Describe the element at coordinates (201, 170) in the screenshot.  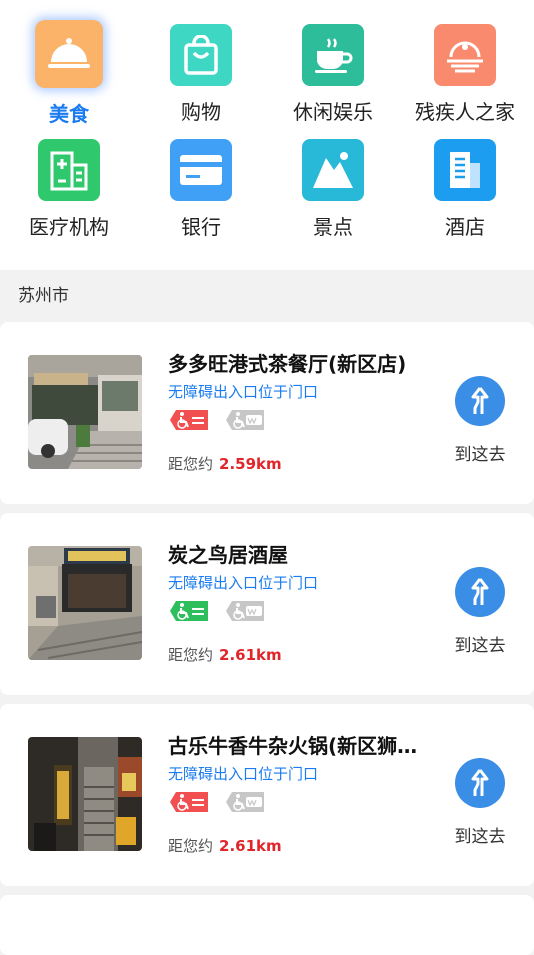
I see `bank-card-icon` at that location.